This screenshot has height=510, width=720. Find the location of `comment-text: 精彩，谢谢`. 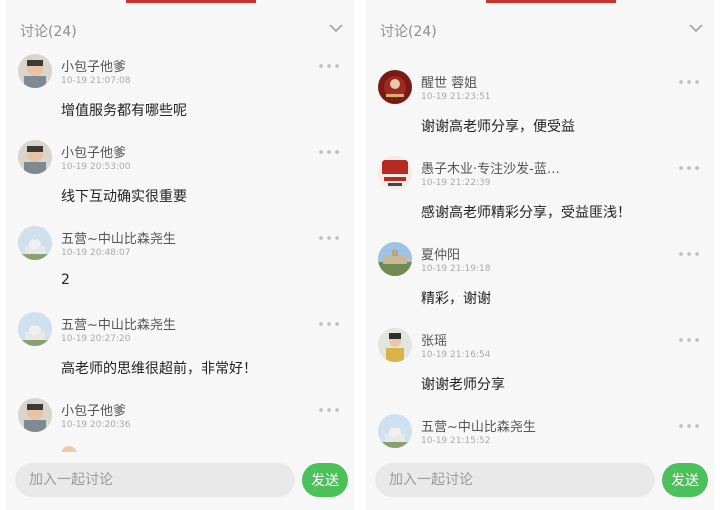

comment-text: 精彩，谢谢 is located at coordinates (456, 299).